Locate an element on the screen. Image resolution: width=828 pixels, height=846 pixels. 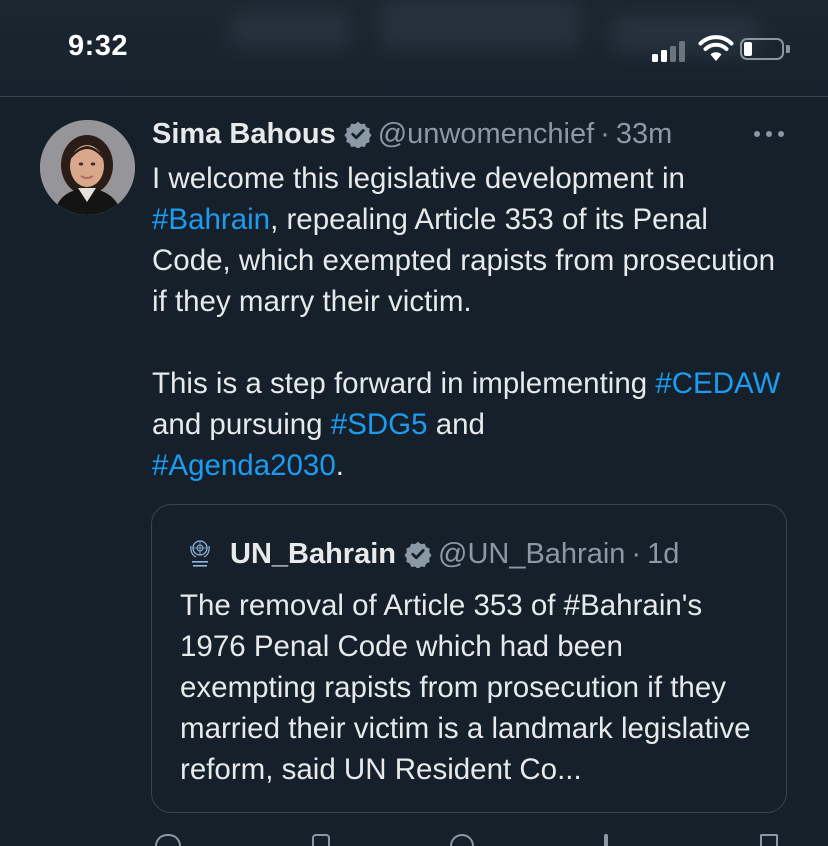
un-emblem-icon is located at coordinates (200, 553).